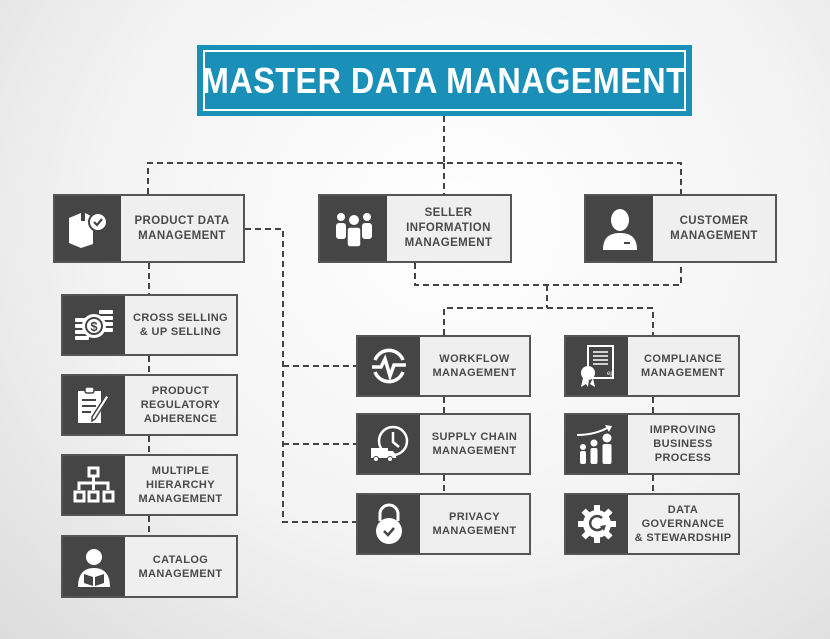  Describe the element at coordinates (683, 524) in the screenshot. I see `node-label: DATA GOVERNANCE & STEWARDSHIP` at that location.